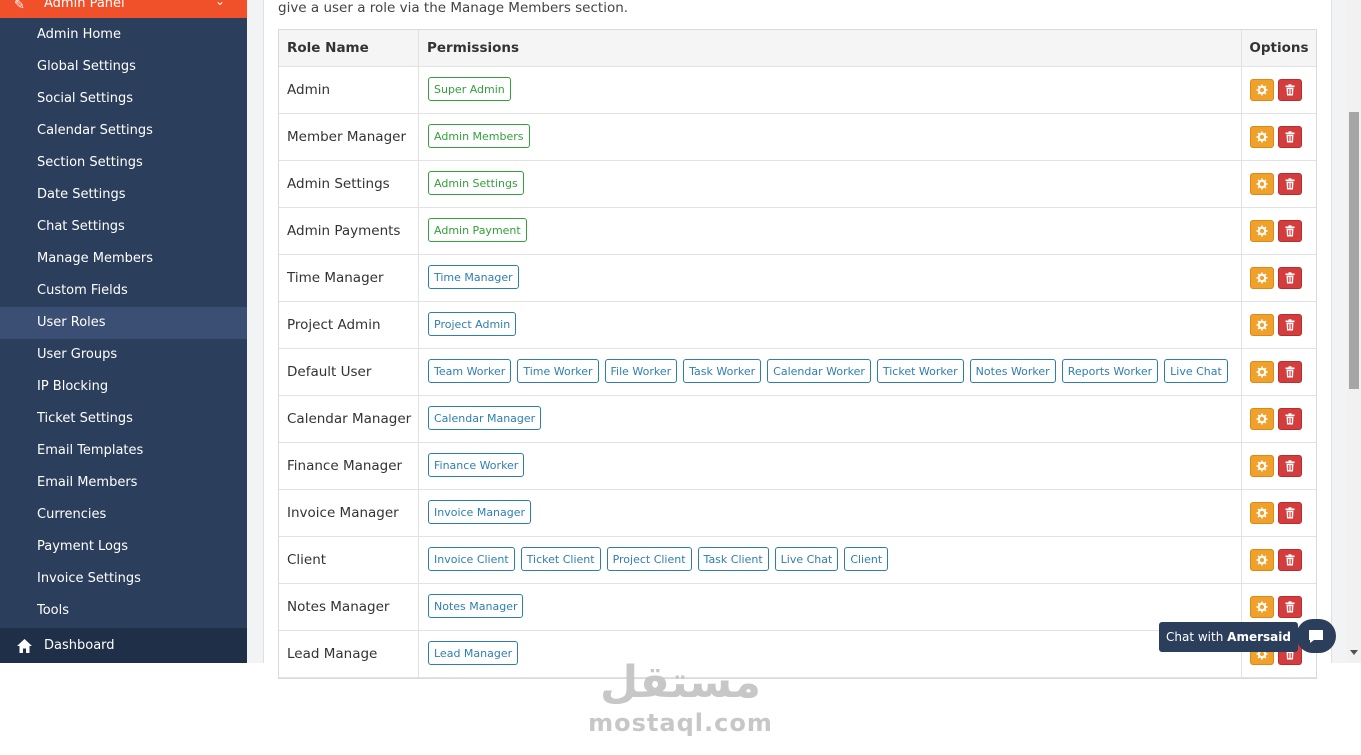 The width and height of the screenshot is (1361, 755). I want to click on sidebar-item-user-roles: User Roles, so click(123, 323).